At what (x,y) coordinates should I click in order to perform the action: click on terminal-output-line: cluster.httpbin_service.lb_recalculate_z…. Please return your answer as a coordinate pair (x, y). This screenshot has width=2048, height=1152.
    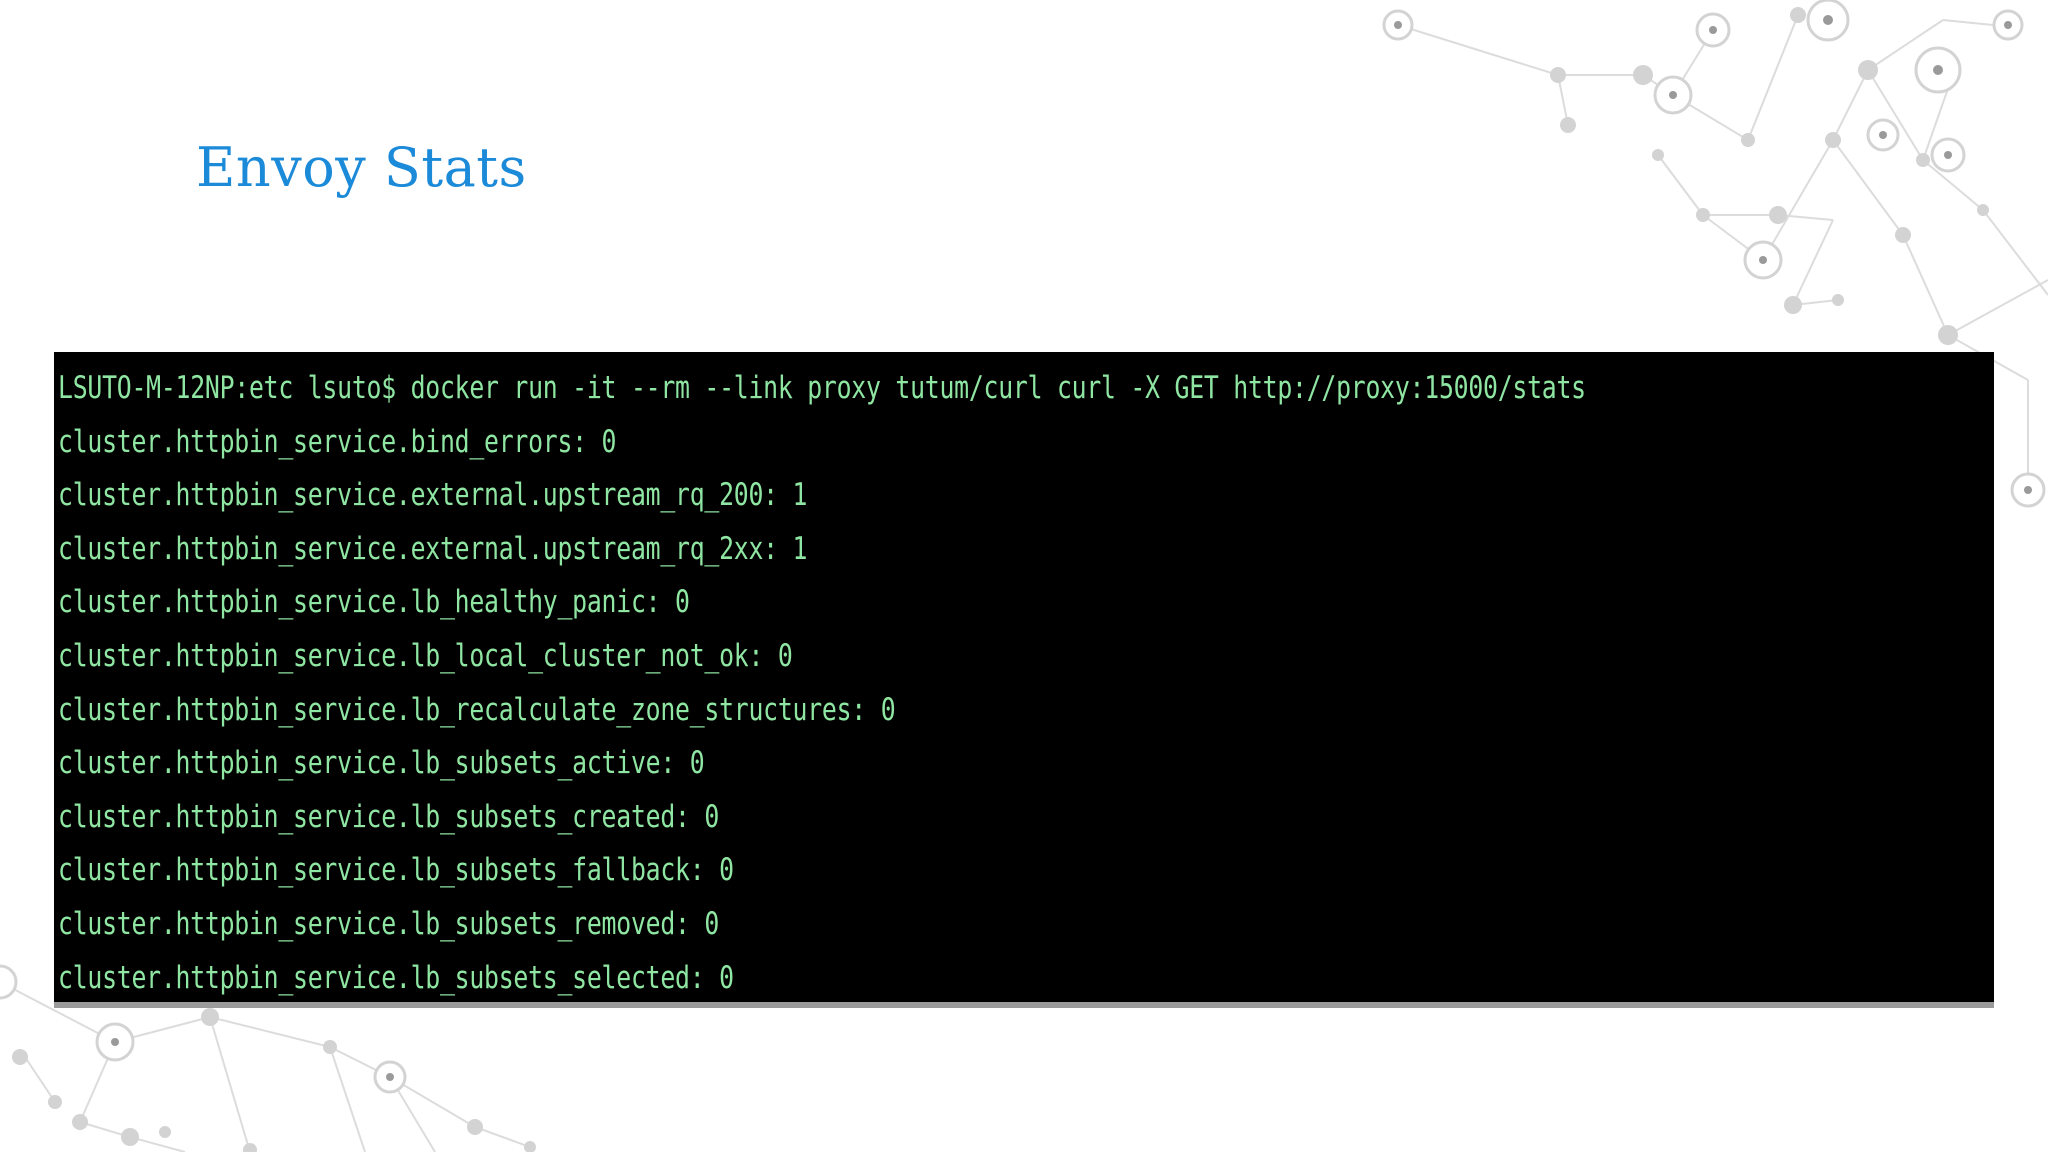
    Looking at the image, I should click on (477, 709).